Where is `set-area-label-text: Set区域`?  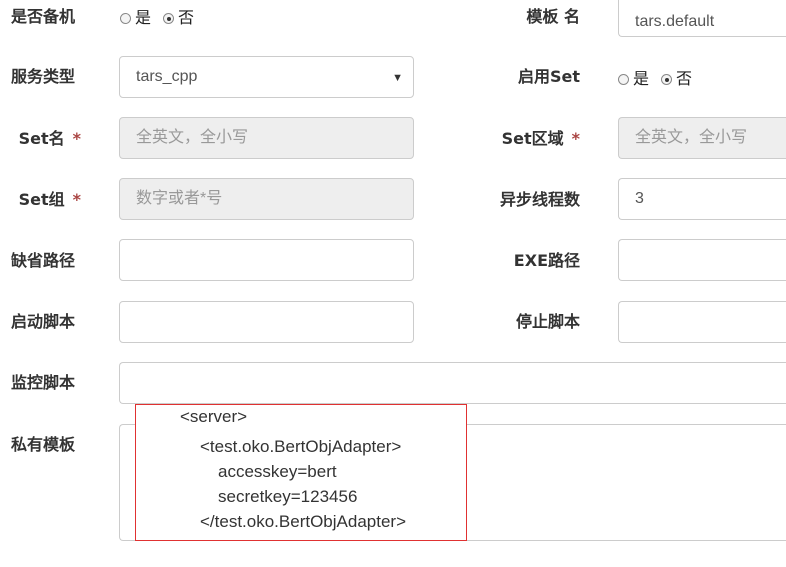
set-area-label-text: Set区域 is located at coordinates (532, 138).